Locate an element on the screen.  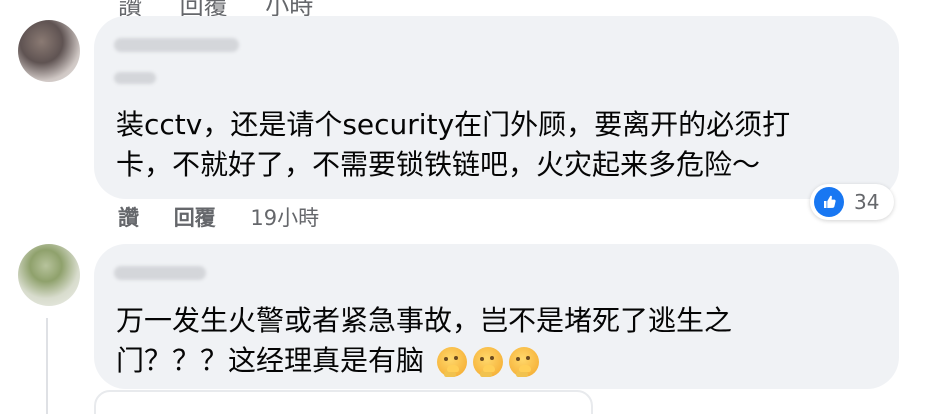
next-comment-preview is located at coordinates (343, 402).